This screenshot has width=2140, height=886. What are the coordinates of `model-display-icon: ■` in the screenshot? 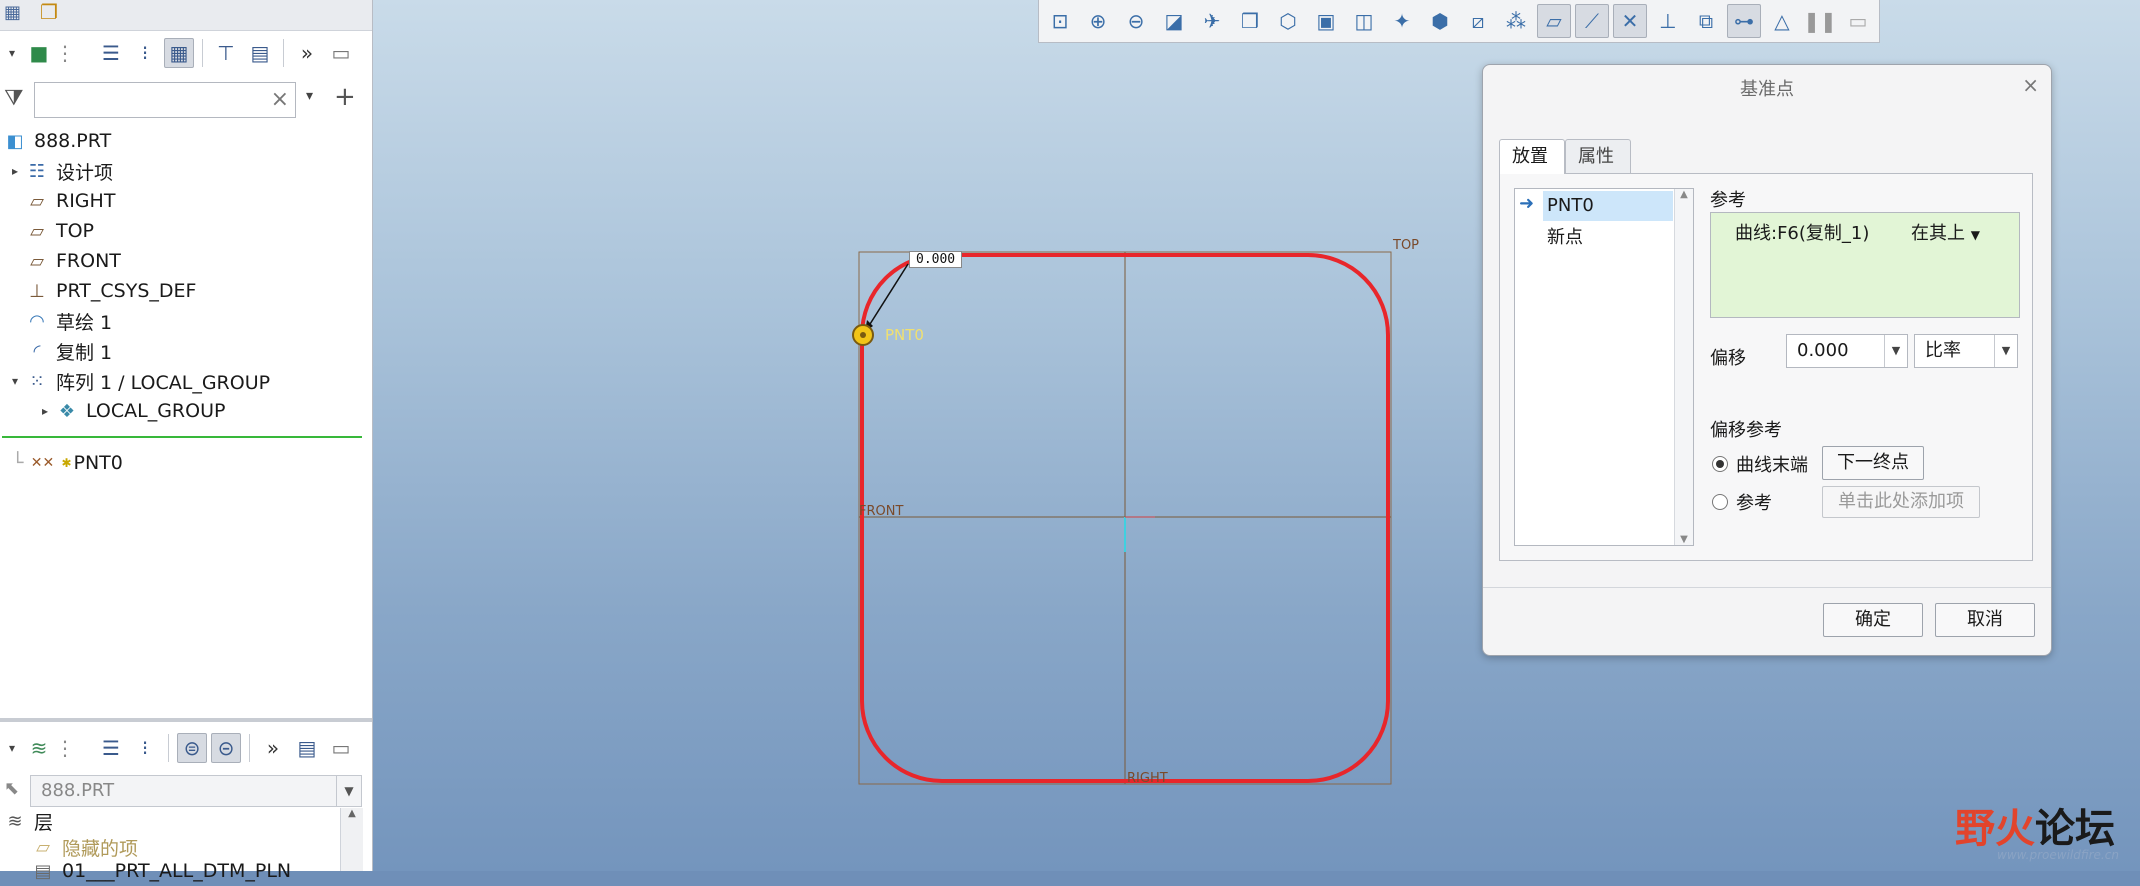 It's located at (39, 53).